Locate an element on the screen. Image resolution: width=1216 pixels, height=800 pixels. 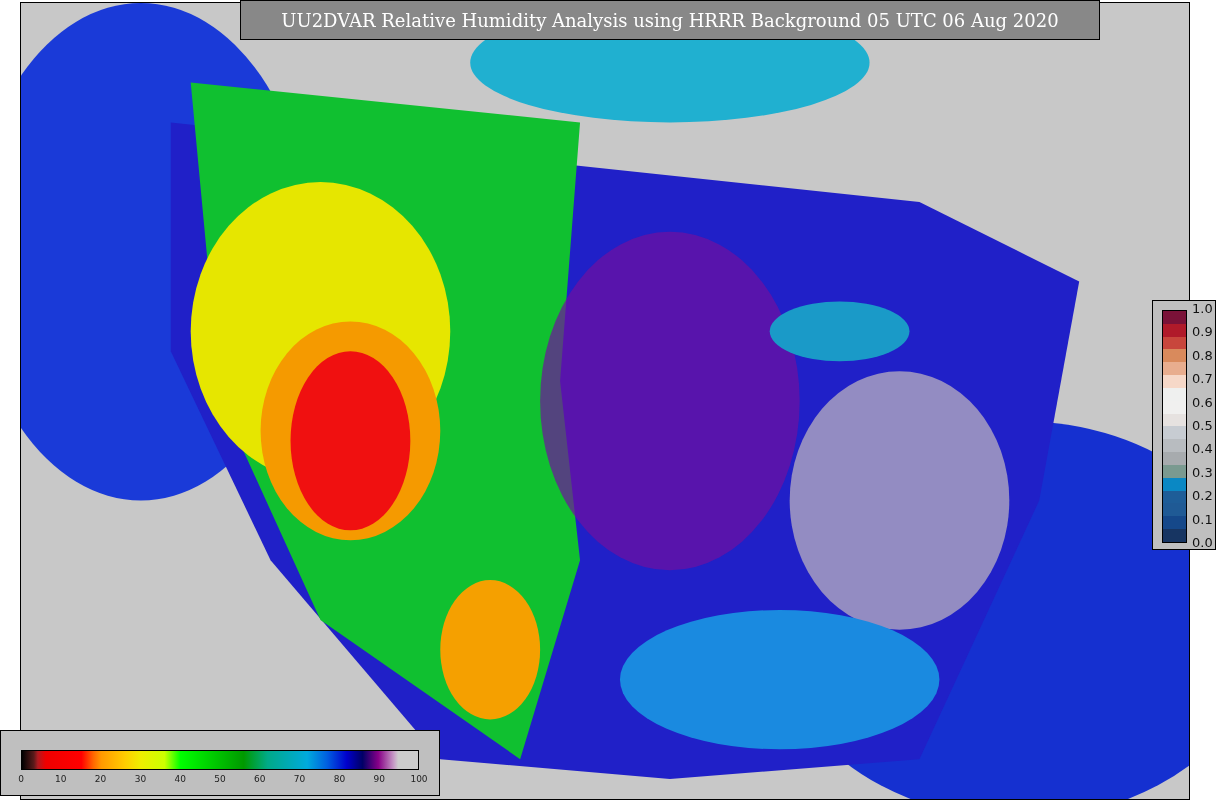
tick-label: 0.2 is located at coordinates (1202, 496).